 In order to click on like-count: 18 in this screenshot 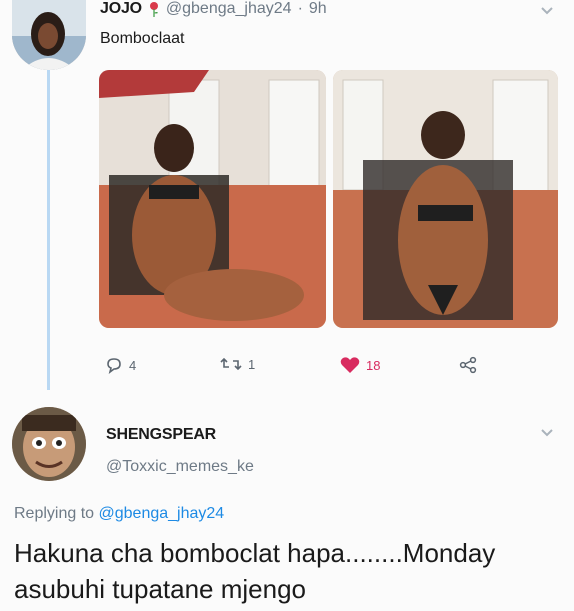, I will do `click(373, 365)`.